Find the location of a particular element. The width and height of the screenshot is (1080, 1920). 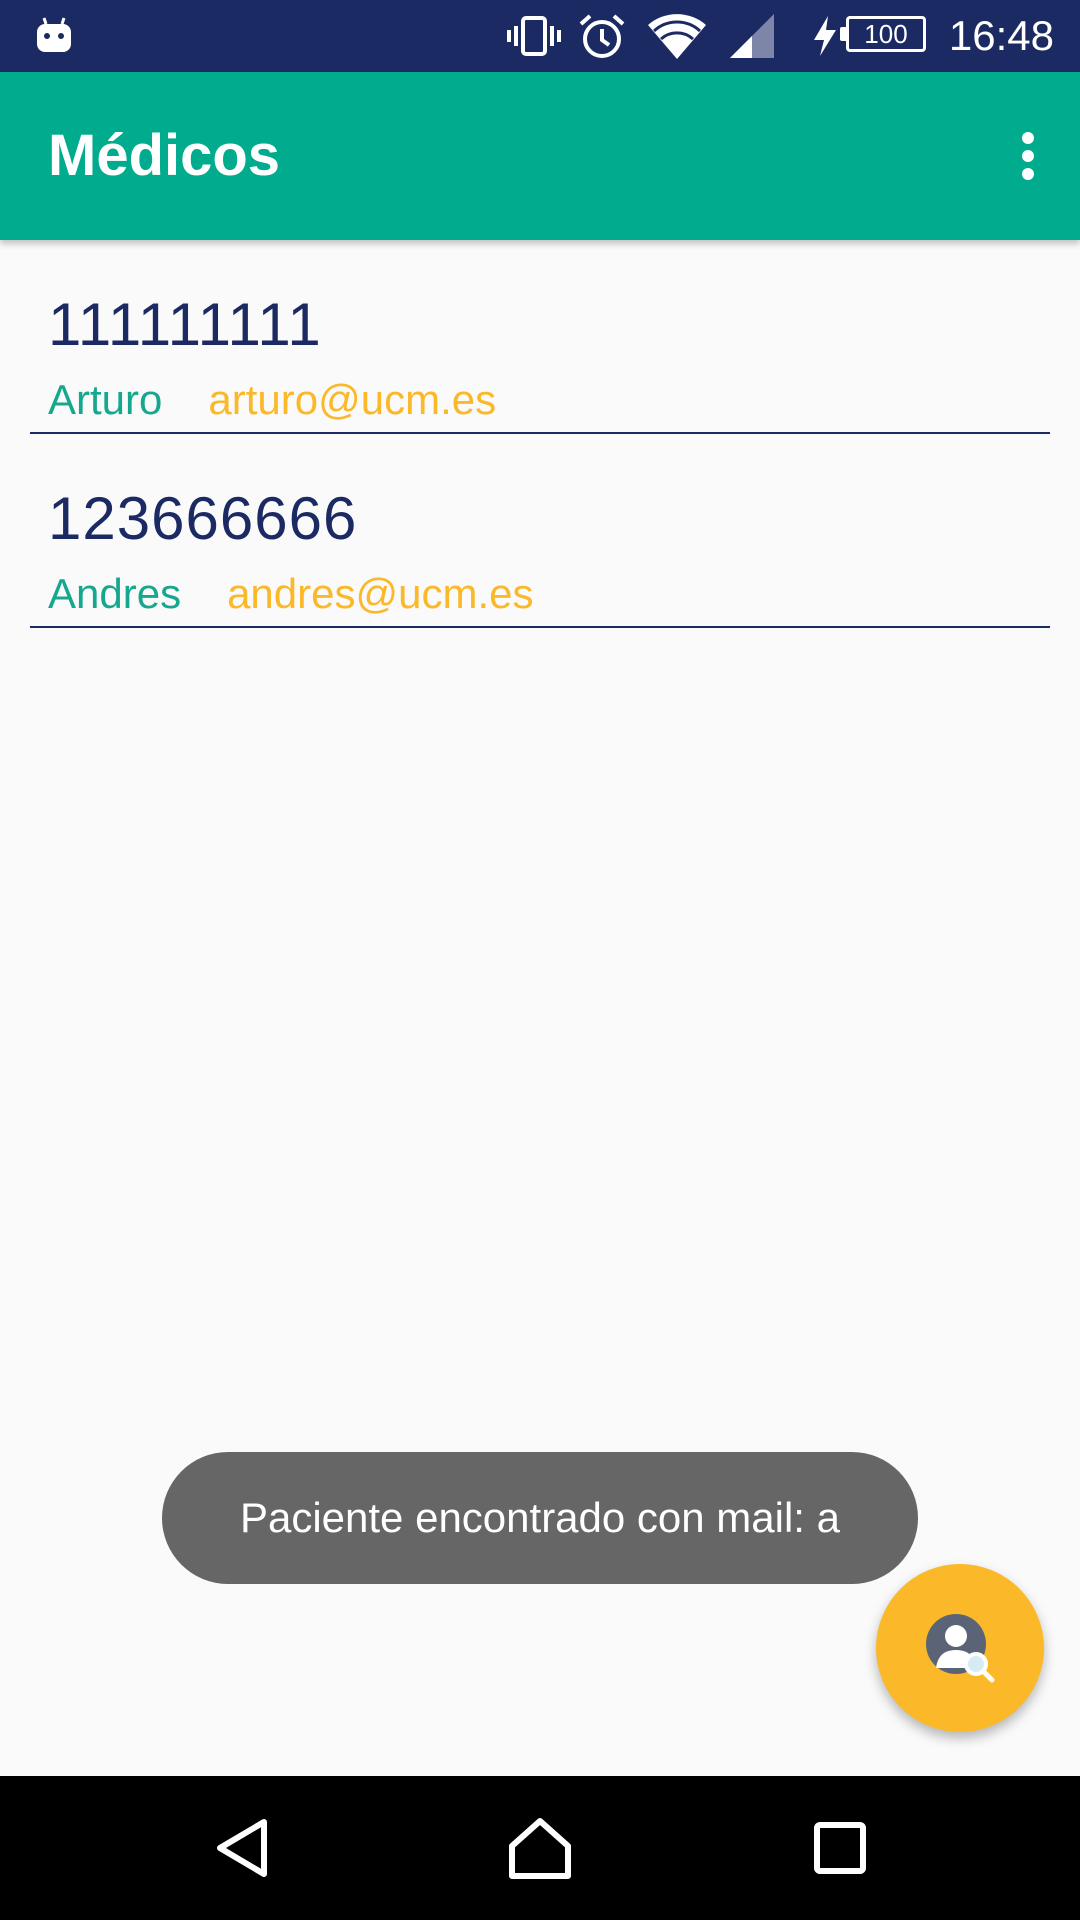

back-icon is located at coordinates (242, 1848).